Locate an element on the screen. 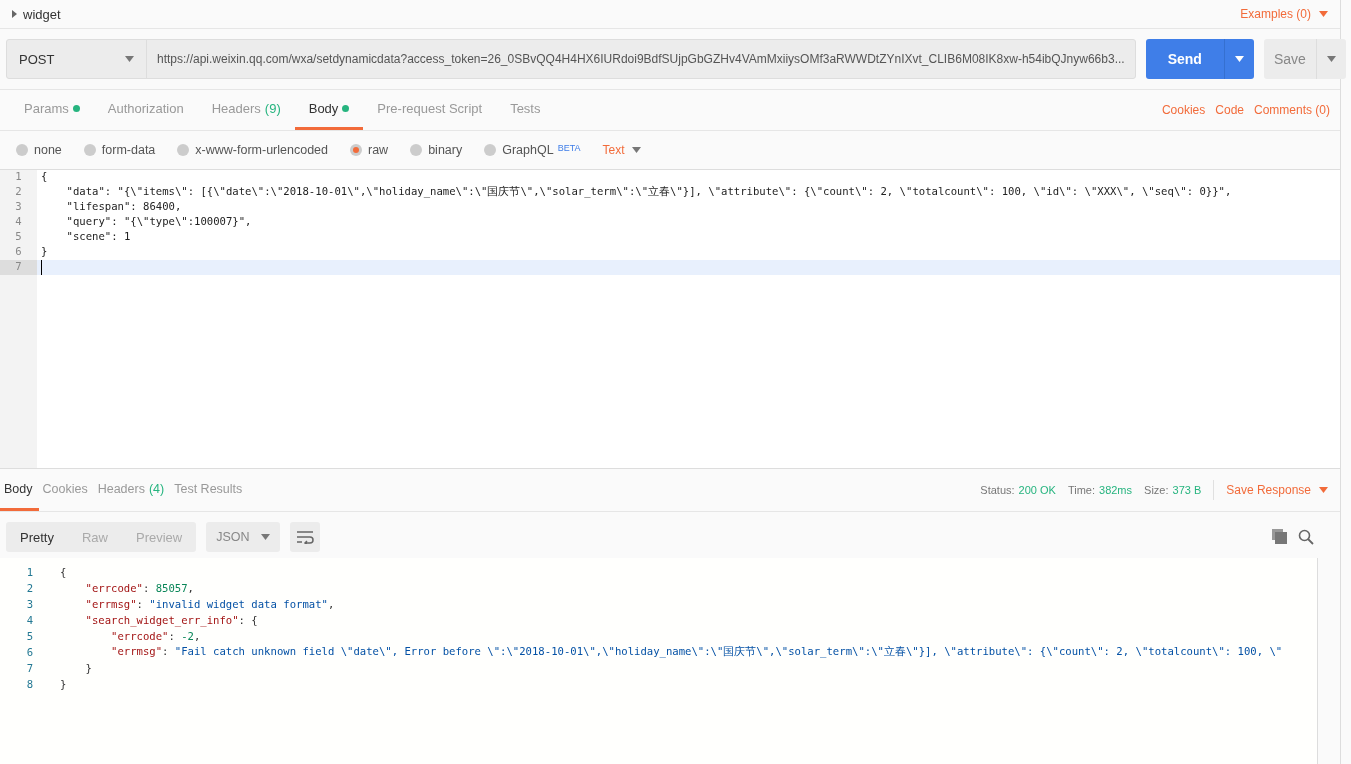 The image size is (1351, 764). wrap-button is located at coordinates (305, 537).